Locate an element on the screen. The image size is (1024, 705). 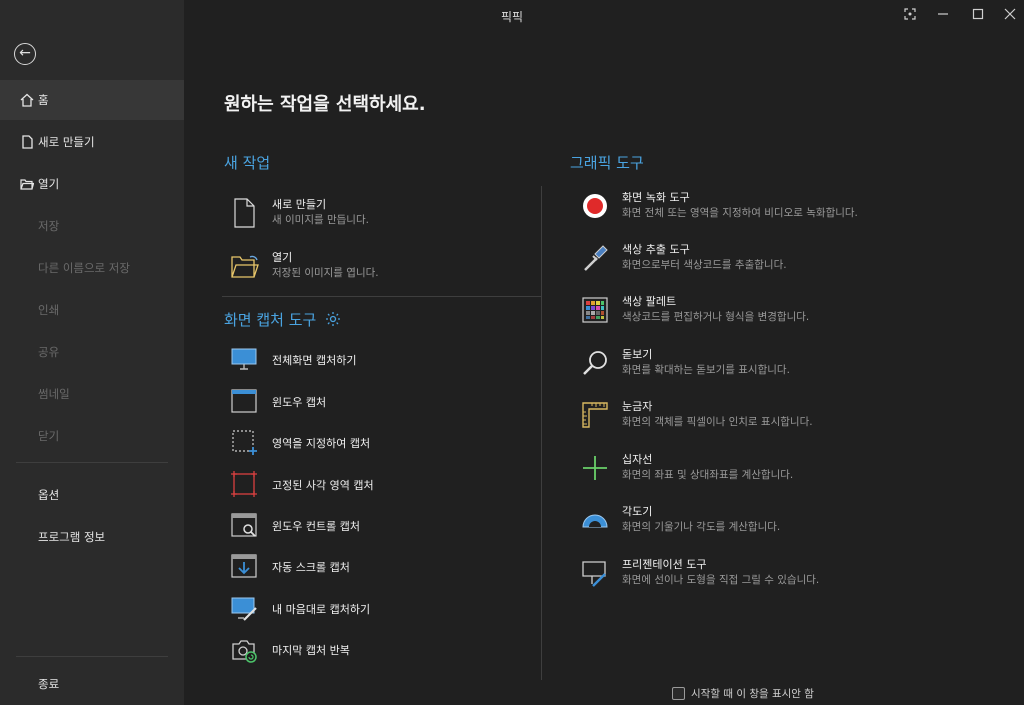
section-graphic-tools: 그래픽 도구 is located at coordinates (607, 163).